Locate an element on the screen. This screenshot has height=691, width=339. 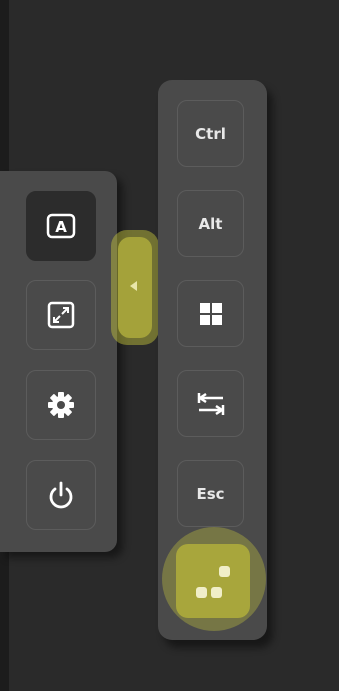
gear-icon is located at coordinates (61, 405).